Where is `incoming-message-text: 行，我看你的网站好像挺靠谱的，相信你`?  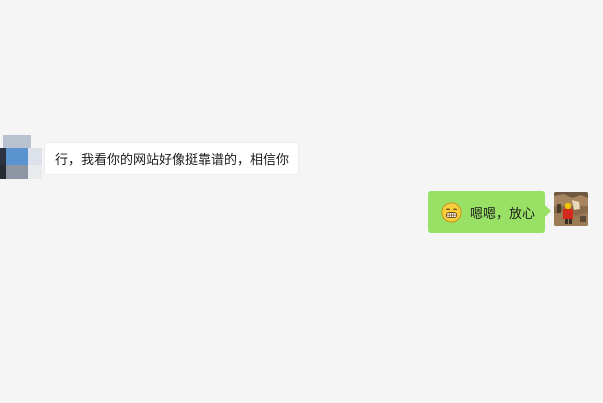
incoming-message-text: 行，我看你的网站好像挺靠谱的，相信你 is located at coordinates (172, 160).